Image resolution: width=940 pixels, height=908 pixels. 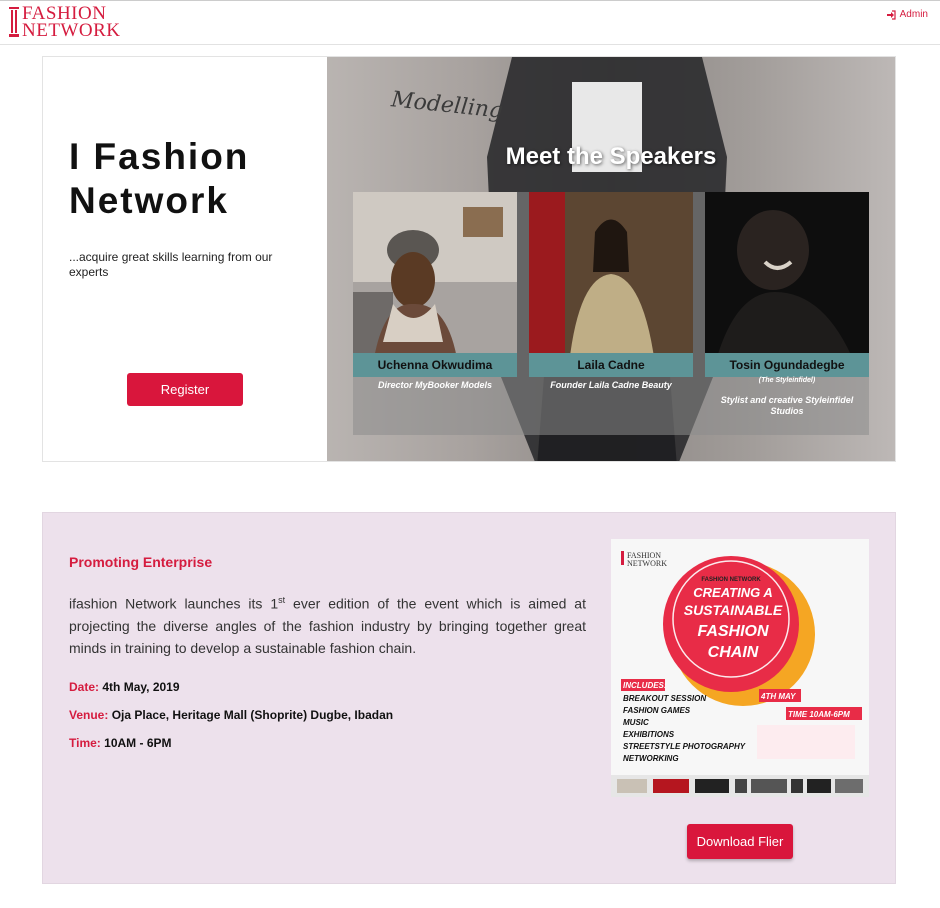 I want to click on time-label: Time:, so click(x=85, y=743).